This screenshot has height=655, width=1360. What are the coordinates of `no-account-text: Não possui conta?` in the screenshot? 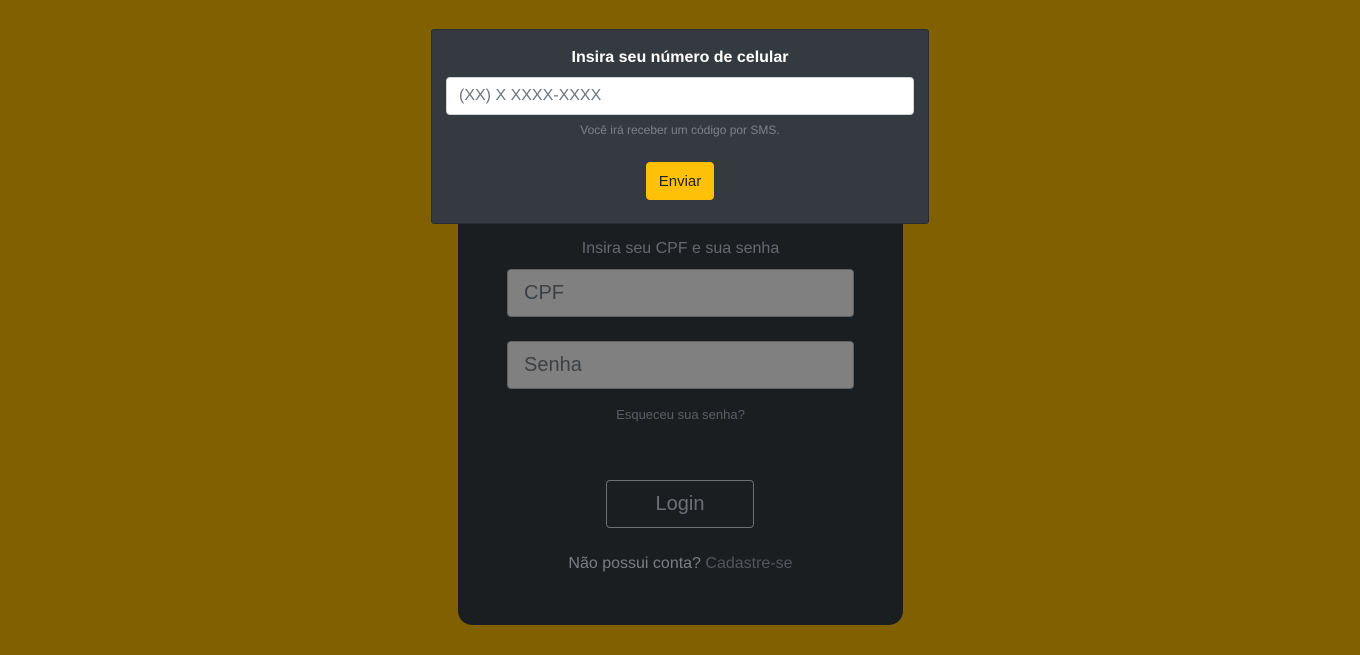 It's located at (637, 563).